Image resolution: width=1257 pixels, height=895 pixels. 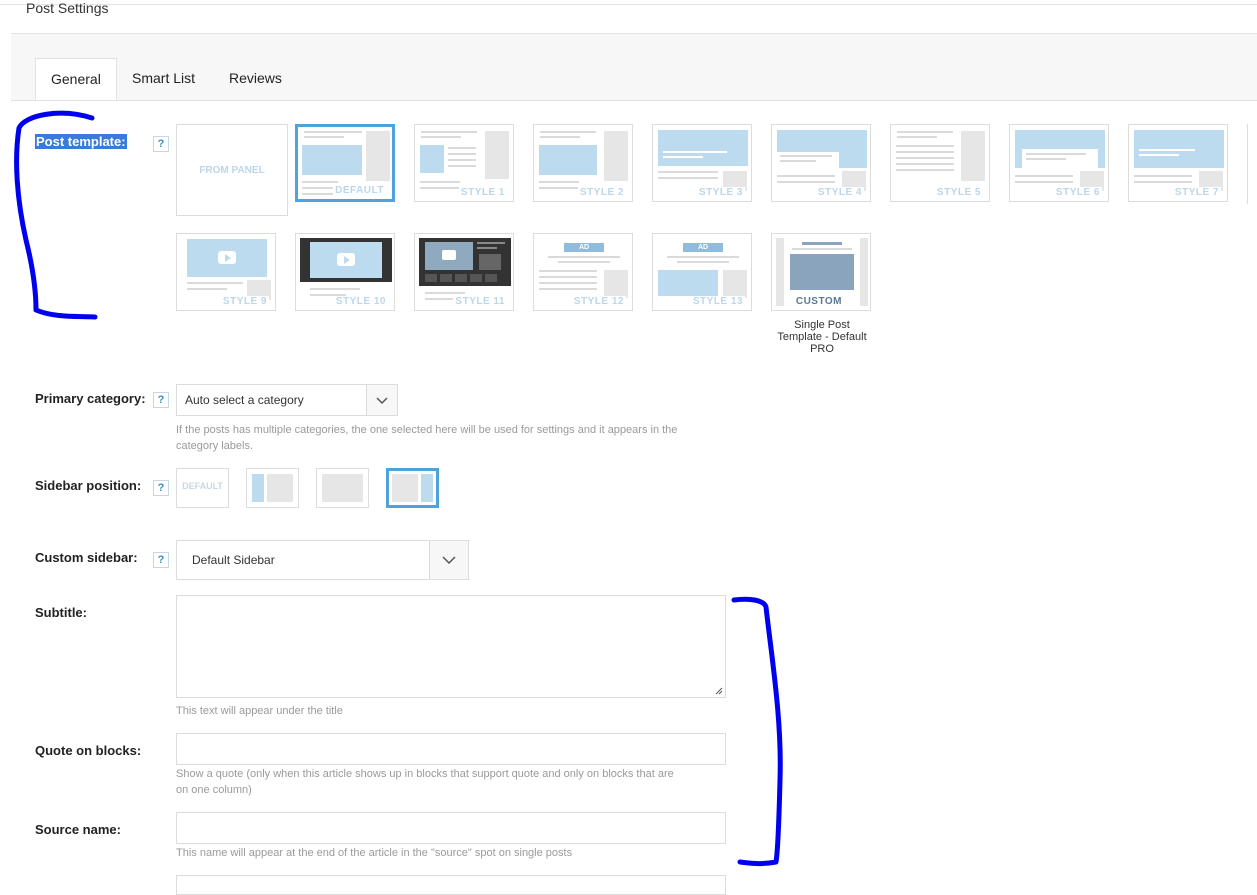 I want to click on template-style-1: STYLE 1, so click(x=464, y=163).